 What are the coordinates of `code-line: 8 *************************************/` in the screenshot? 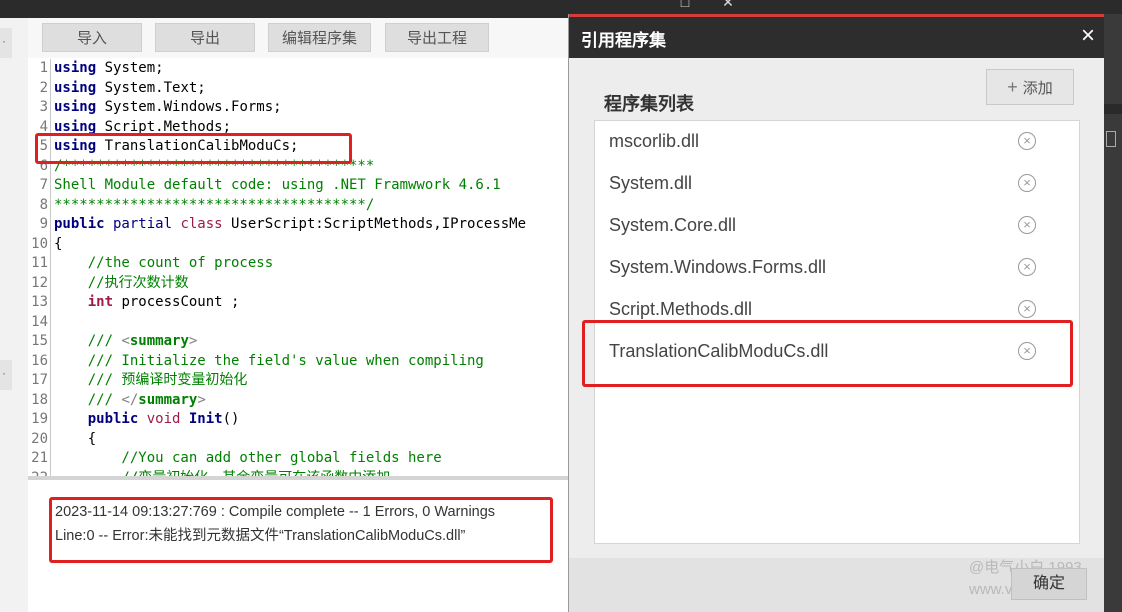 It's located at (201, 205).